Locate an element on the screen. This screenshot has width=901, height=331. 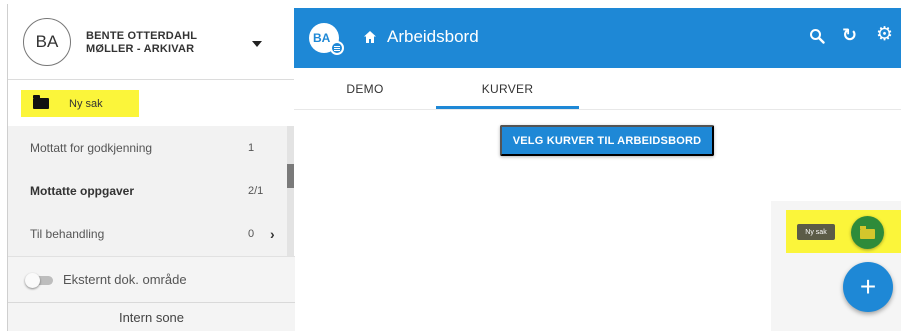
sidebar-item-til-behandling: Til behandling 0 › is located at coordinates (151, 233).